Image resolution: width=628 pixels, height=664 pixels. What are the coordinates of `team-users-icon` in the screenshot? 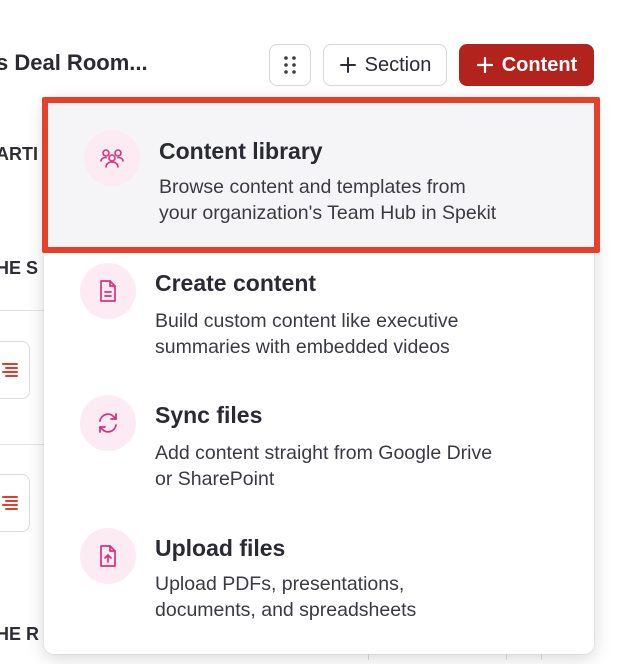 It's located at (112, 158).